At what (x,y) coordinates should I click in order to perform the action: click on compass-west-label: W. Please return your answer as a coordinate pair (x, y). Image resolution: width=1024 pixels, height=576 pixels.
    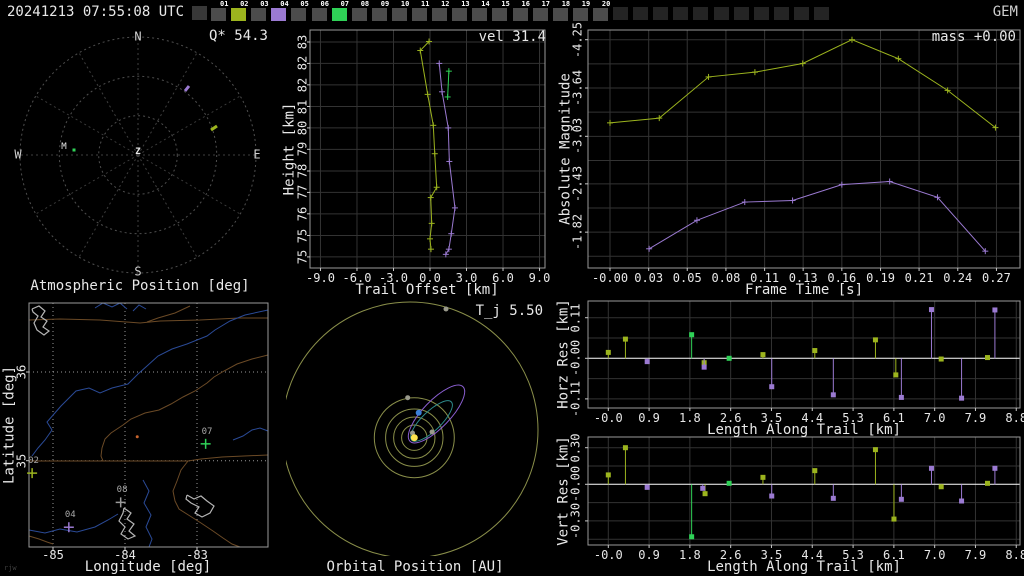
    Looking at the image, I should click on (18, 154).